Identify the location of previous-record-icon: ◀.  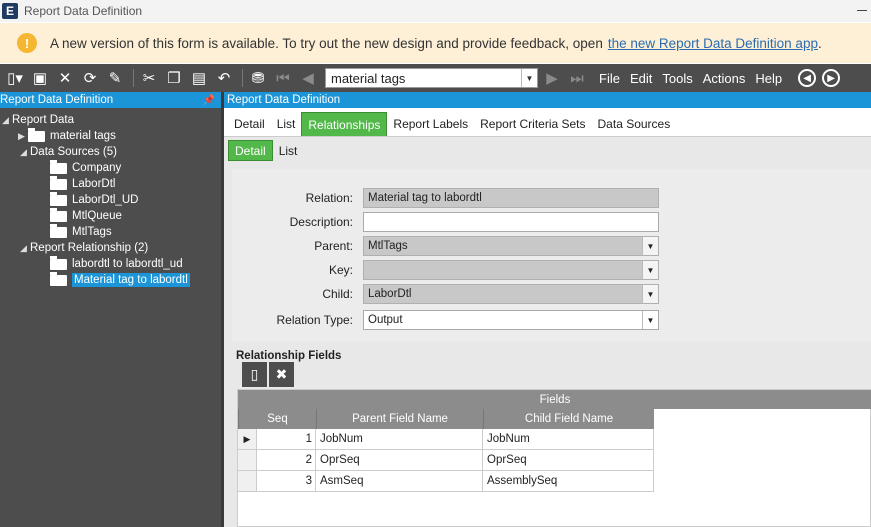
(308, 78).